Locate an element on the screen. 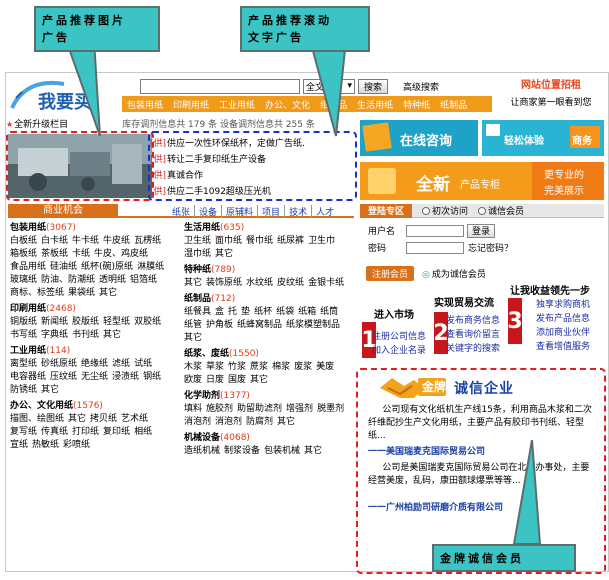  category-item-link: 彩喷纸 is located at coordinates (76, 445).